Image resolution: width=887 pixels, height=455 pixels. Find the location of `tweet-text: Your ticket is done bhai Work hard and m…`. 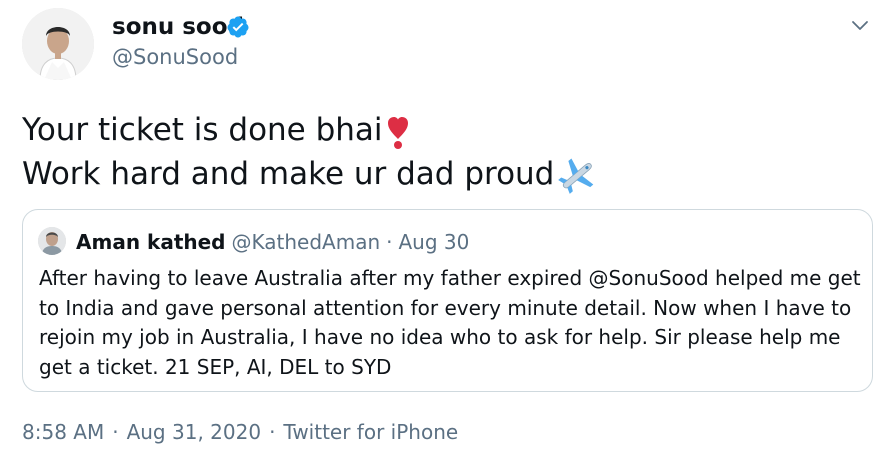

tweet-text: Your ticket is done bhai Work hard and m… is located at coordinates (310, 152).